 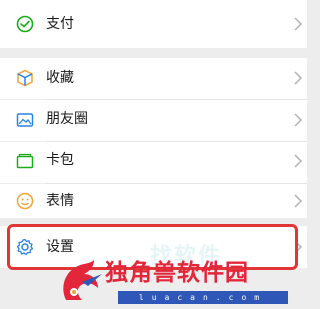 What do you see at coordinates (67, 119) in the screenshot?
I see `menu-item-label: 朋友圈` at bounding box center [67, 119].